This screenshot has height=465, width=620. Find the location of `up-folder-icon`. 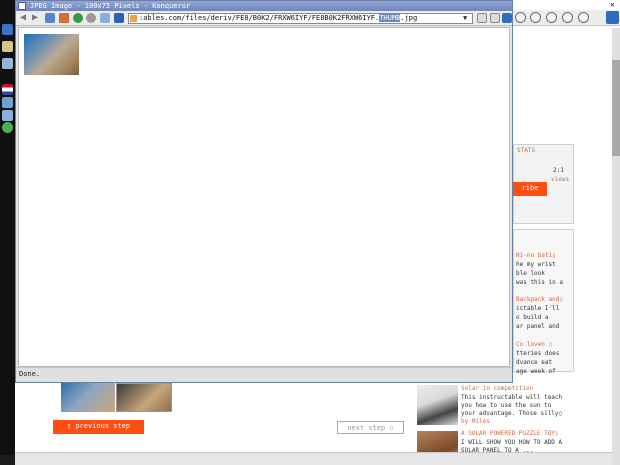

up-folder-icon is located at coordinates (50, 18).